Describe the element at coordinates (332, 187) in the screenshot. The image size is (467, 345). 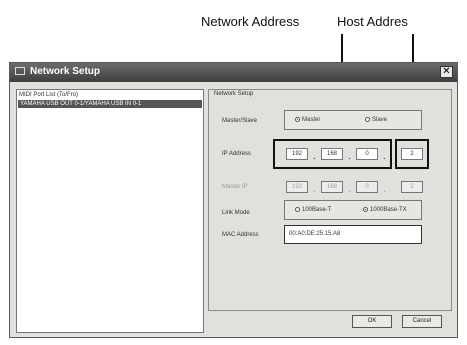
I see `master-ip-octet-2-input: 168` at that location.